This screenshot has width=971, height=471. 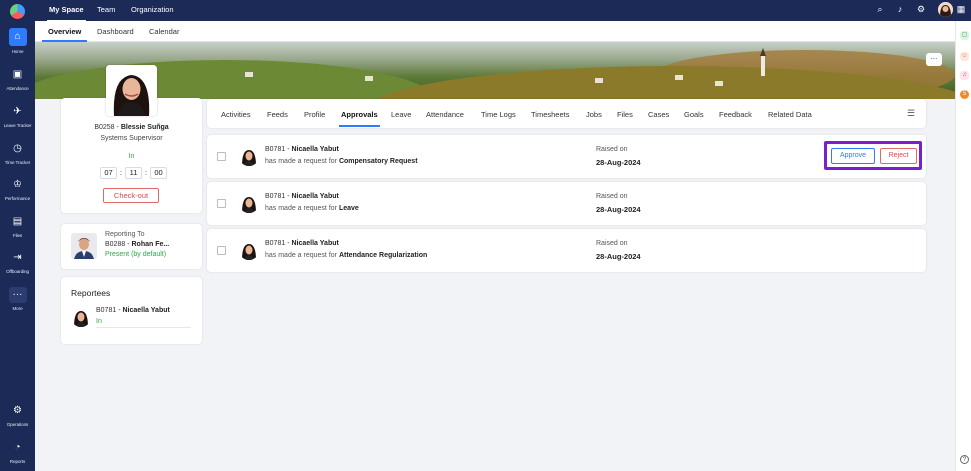 What do you see at coordinates (81, 317) in the screenshot?
I see `reportee-avatar` at bounding box center [81, 317].